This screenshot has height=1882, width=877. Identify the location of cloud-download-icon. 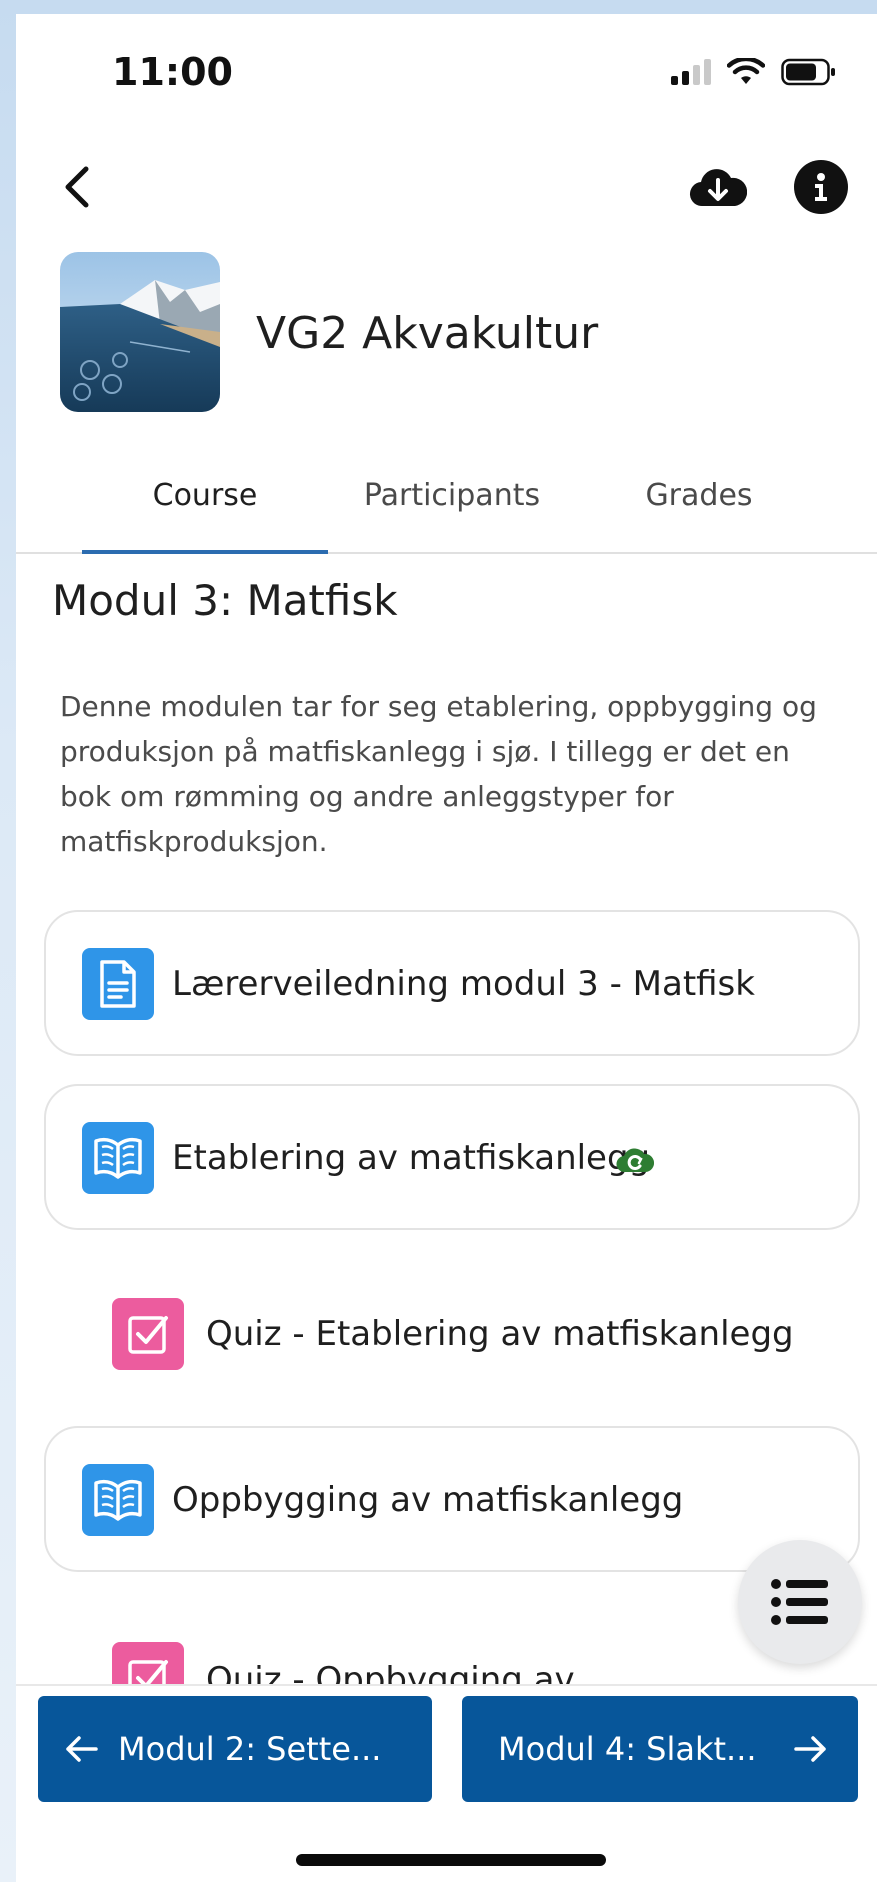
(718, 188).